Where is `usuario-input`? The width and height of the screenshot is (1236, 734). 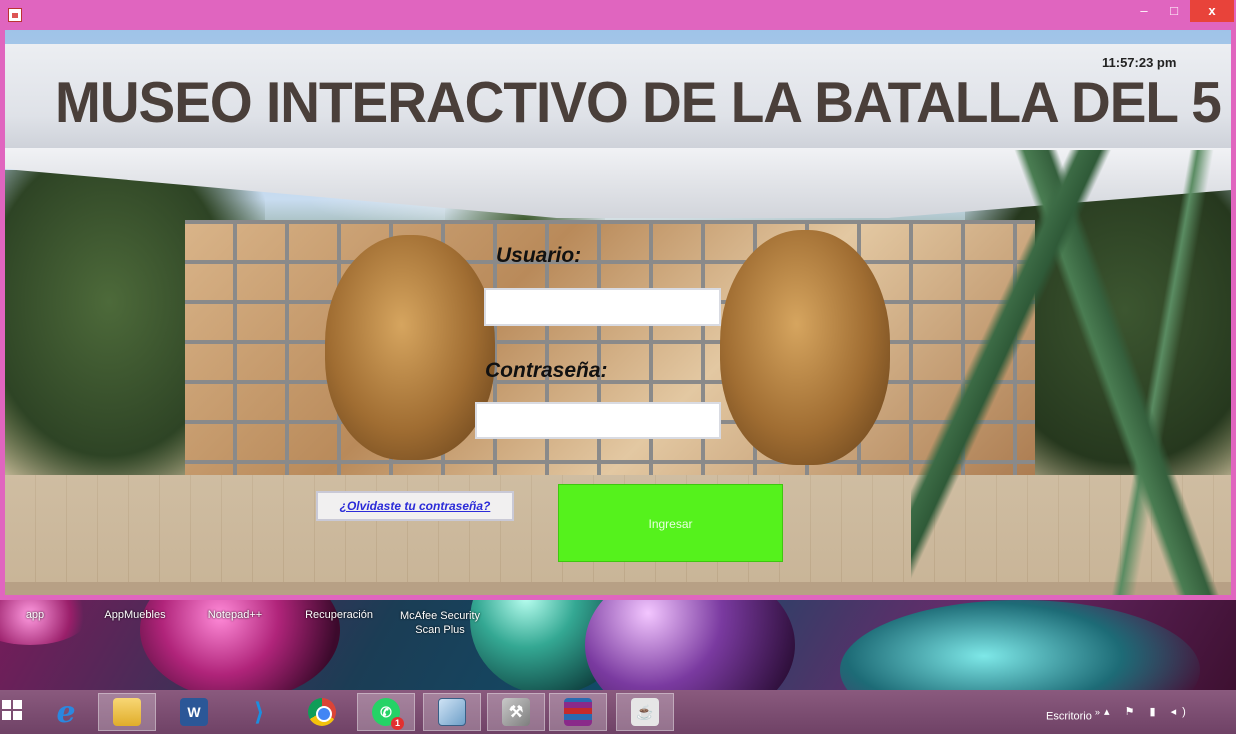
usuario-input is located at coordinates (602, 307).